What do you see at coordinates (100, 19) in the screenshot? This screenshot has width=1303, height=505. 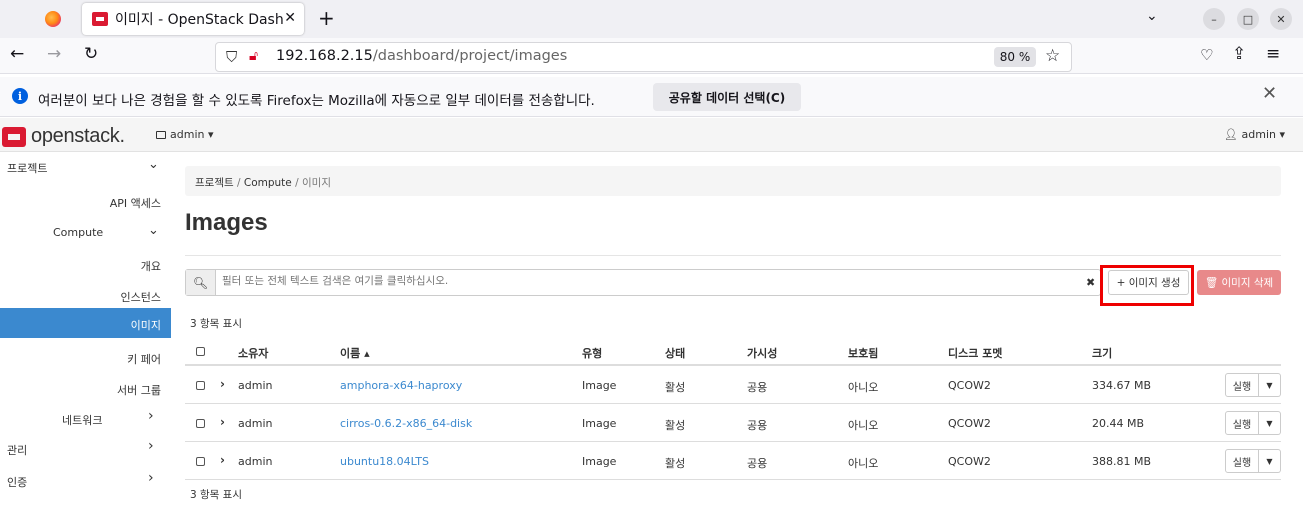 I see `openstack-favicon-icon` at bounding box center [100, 19].